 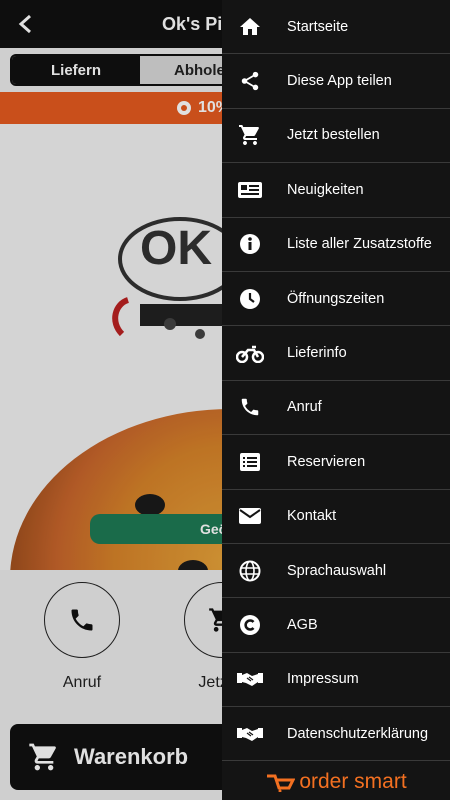 What do you see at coordinates (353, 781) in the screenshot?
I see `brand-name: order smart` at bounding box center [353, 781].